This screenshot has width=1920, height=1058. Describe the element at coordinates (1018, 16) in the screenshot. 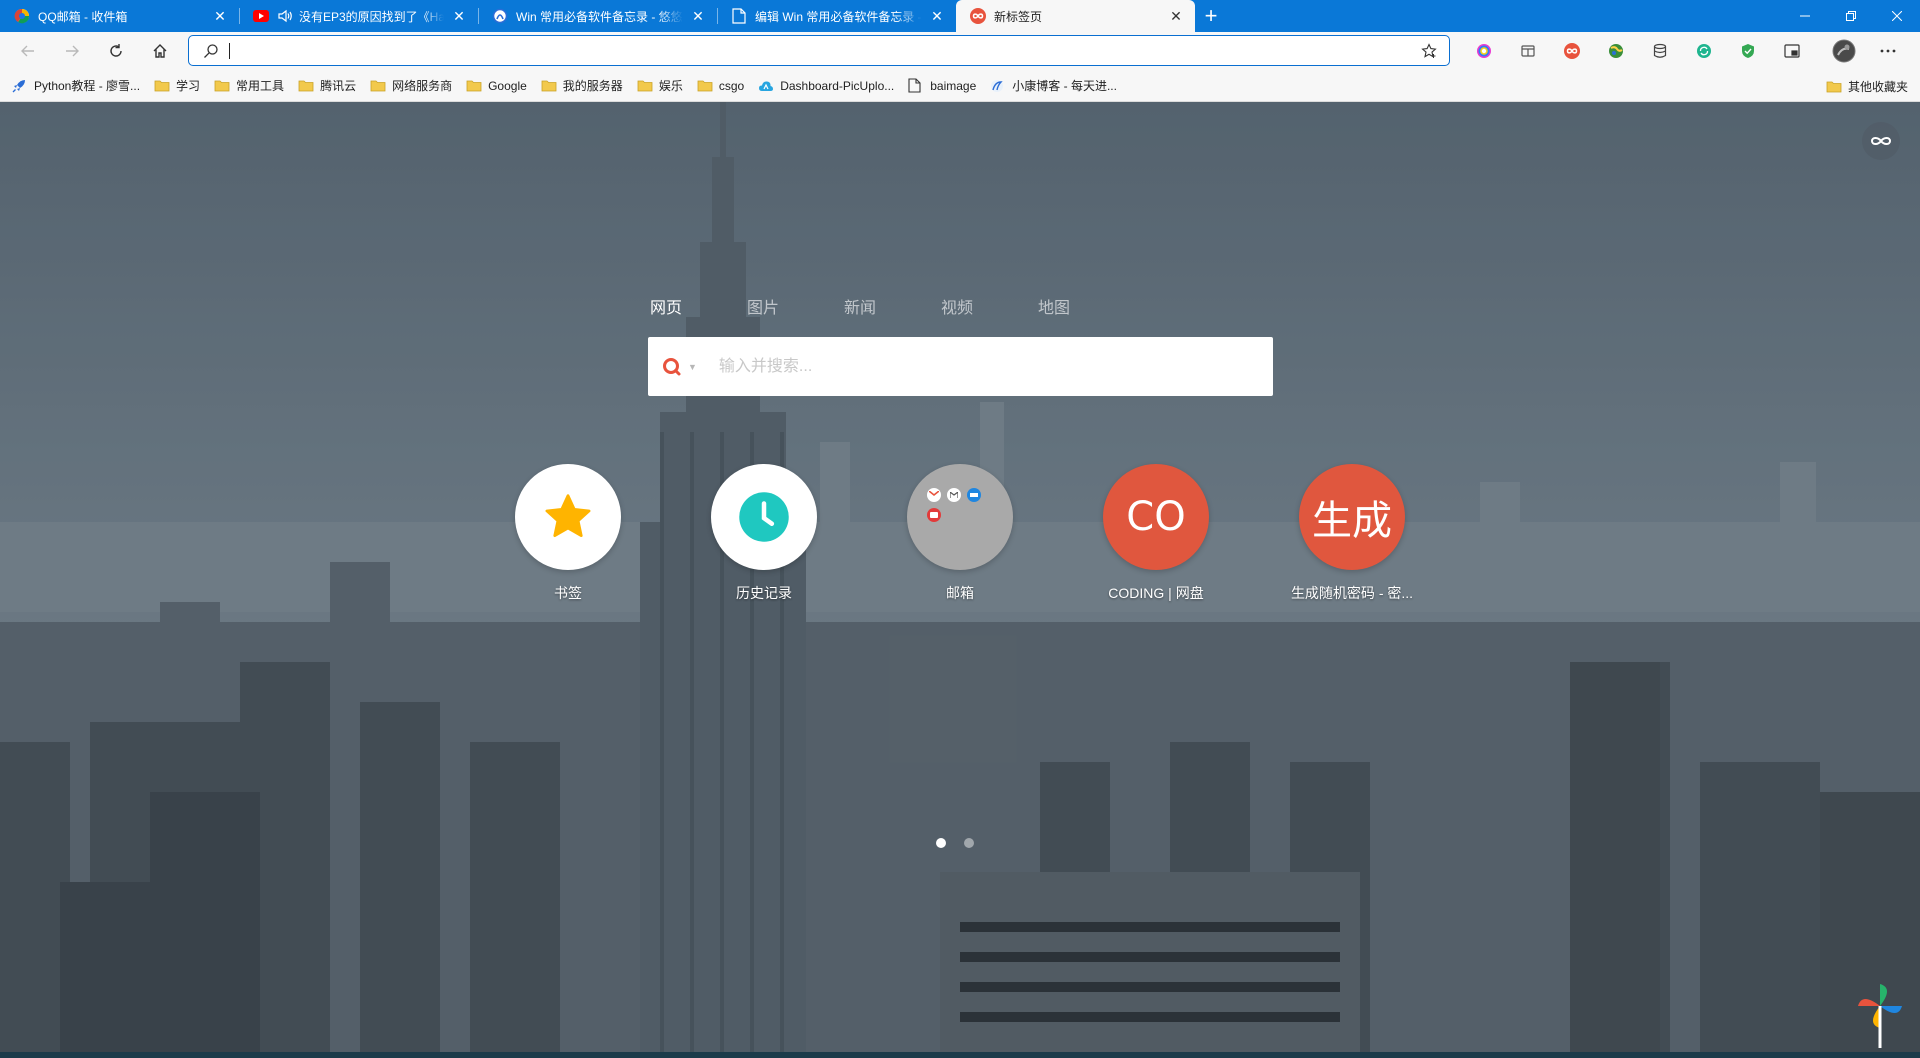

I see `tab-title: 新标签页` at that location.